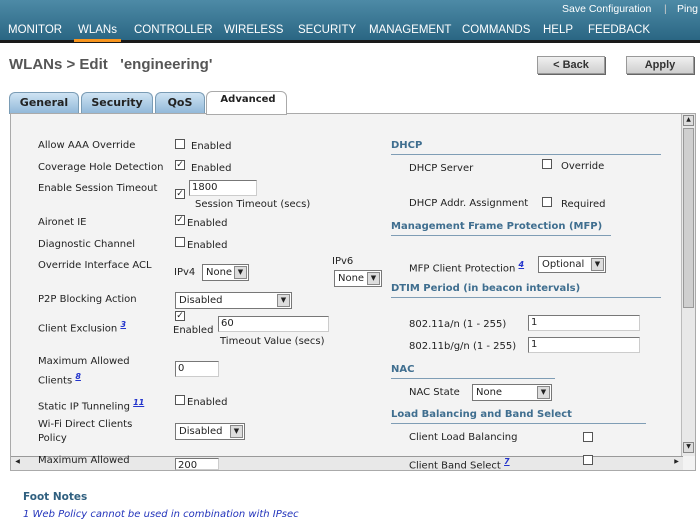  I want to click on footnote-link: 7, so click(507, 461).